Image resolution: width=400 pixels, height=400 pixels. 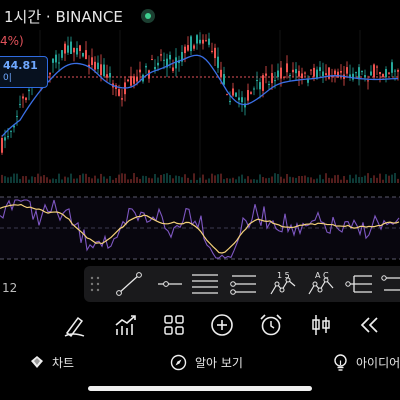 I want to click on home-indicator, so click(x=200, y=388).